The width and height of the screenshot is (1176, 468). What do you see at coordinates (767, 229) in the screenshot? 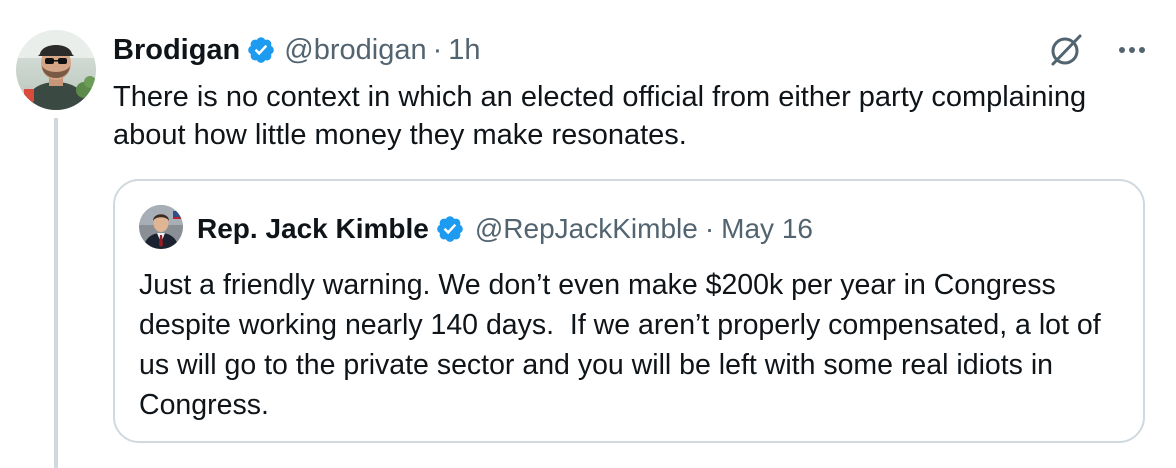
I see `quoted-tweet-timestamp: May 16` at bounding box center [767, 229].